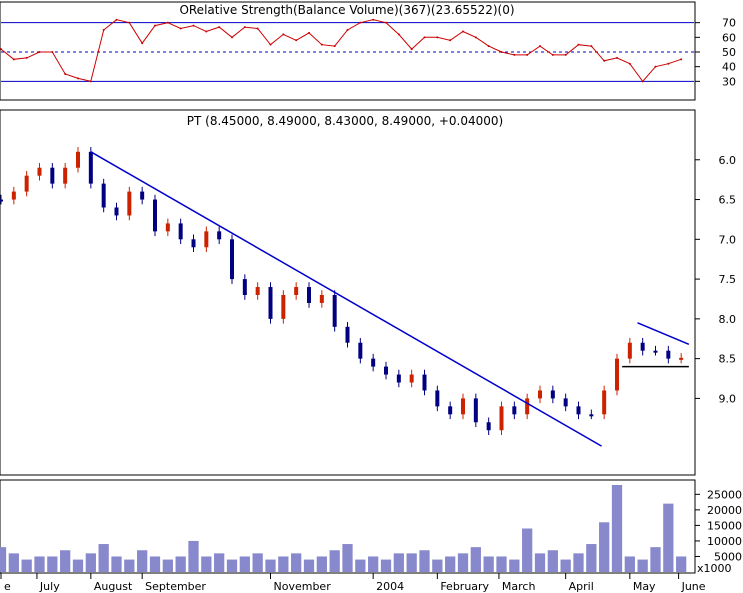 The image size is (743, 593). I want to click on x-tick-label: November, so click(303, 586).